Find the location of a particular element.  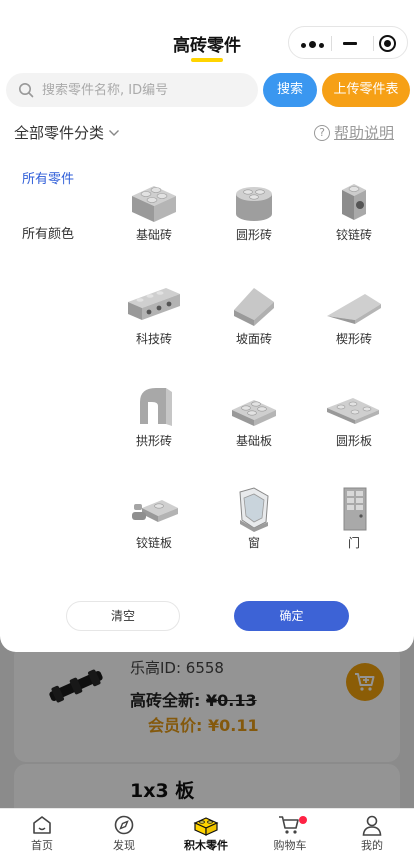

part-category-door: 门 is located at coordinates (354, 518).